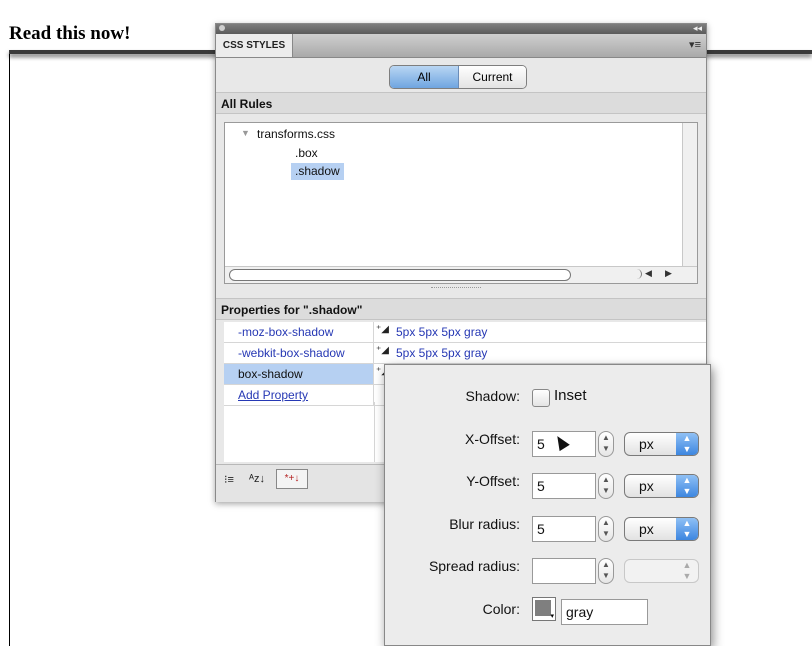  What do you see at coordinates (461, 46) in the screenshot?
I see `panel-tabstrip: CSS STYLES ▾≡` at bounding box center [461, 46].